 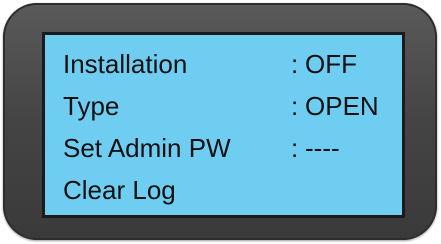 What do you see at coordinates (342, 106) in the screenshot?
I see `menu-item-value: OPEN` at bounding box center [342, 106].